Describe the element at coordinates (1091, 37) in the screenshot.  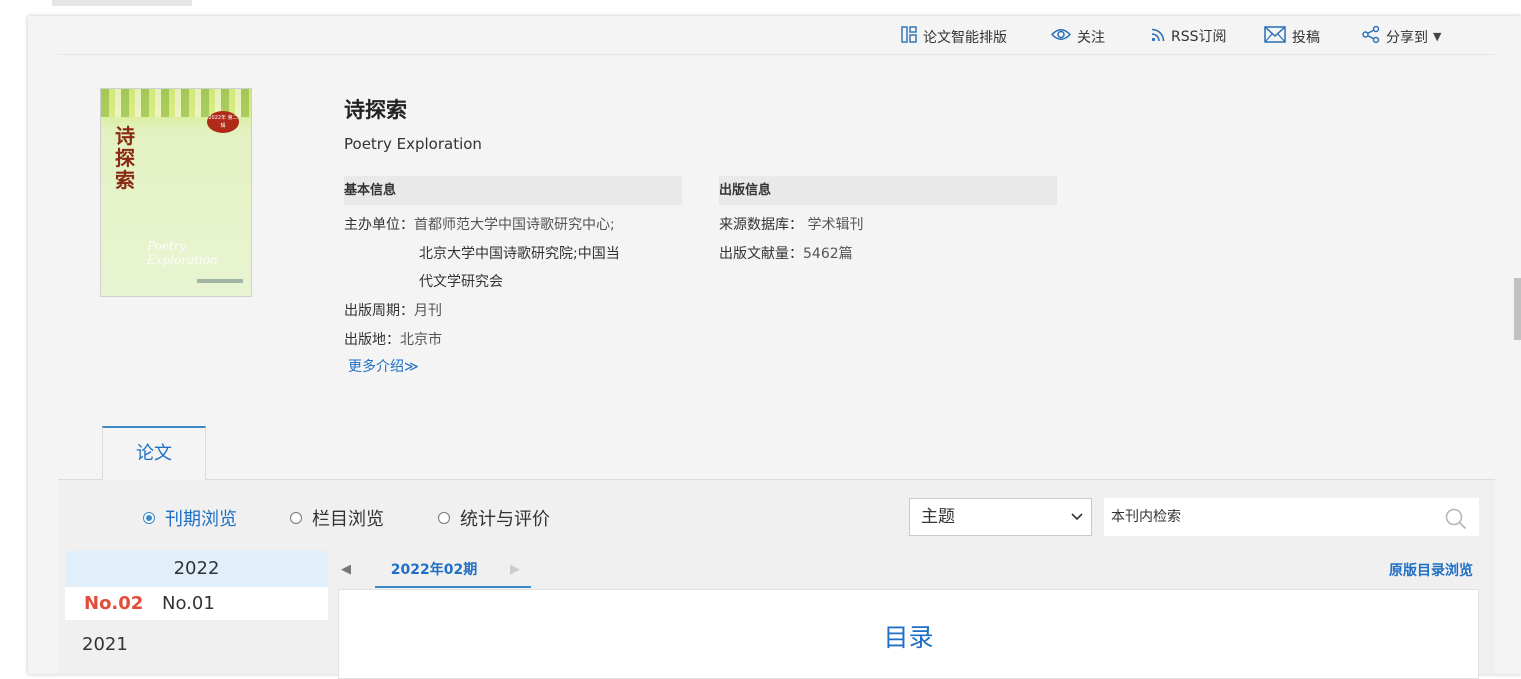
I see `follow-label: 关注` at that location.